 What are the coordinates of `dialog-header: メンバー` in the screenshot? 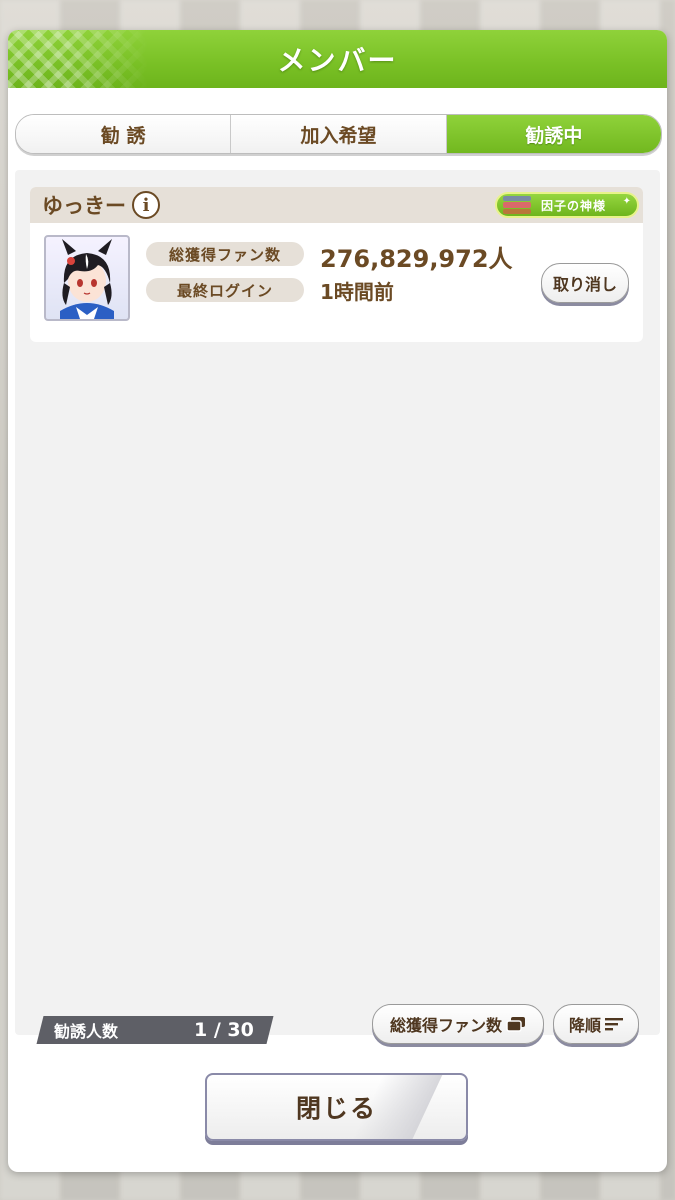 It's located at (337, 59).